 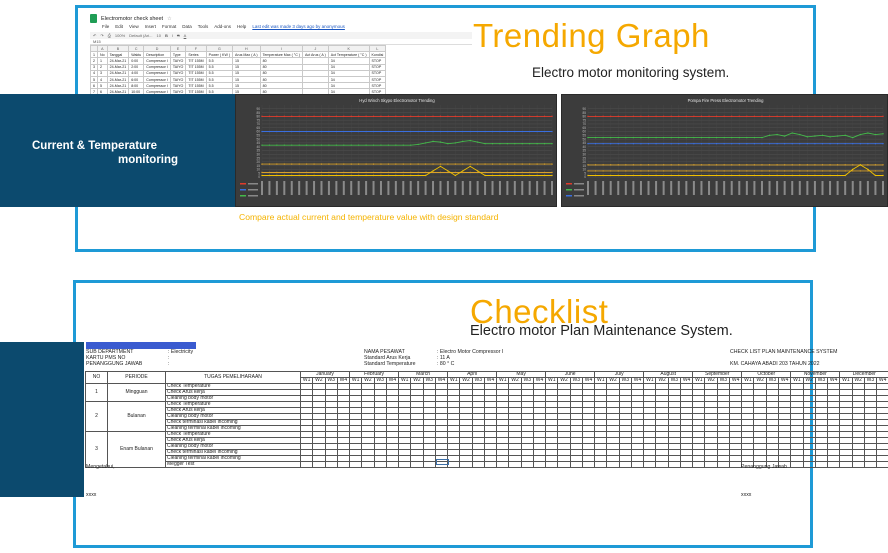 What do you see at coordinates (159, 35) in the screenshot?
I see `font-size-select: 10` at bounding box center [159, 35].